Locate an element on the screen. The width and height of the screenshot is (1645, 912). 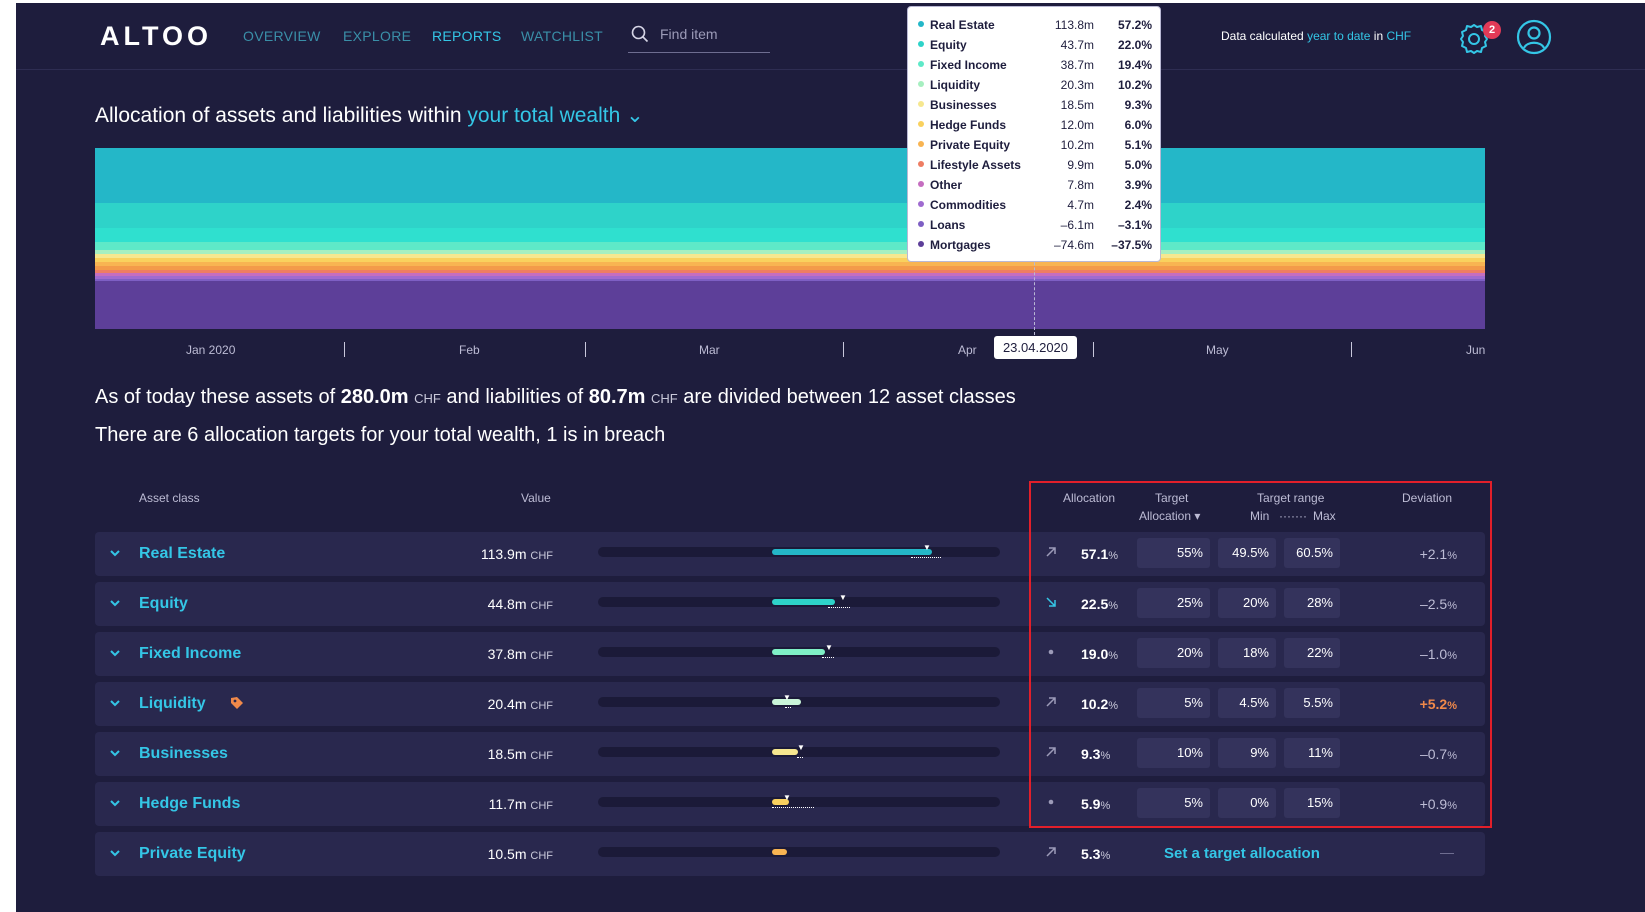
allocation-value: 10.2 is located at coordinates (1095, 704).